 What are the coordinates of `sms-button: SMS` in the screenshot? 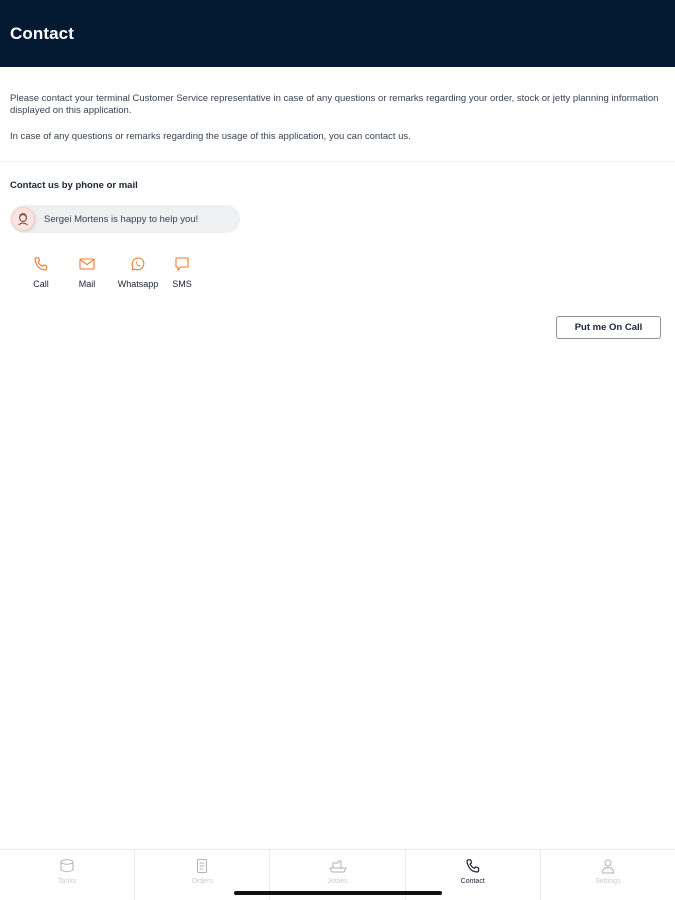 It's located at (182, 272).